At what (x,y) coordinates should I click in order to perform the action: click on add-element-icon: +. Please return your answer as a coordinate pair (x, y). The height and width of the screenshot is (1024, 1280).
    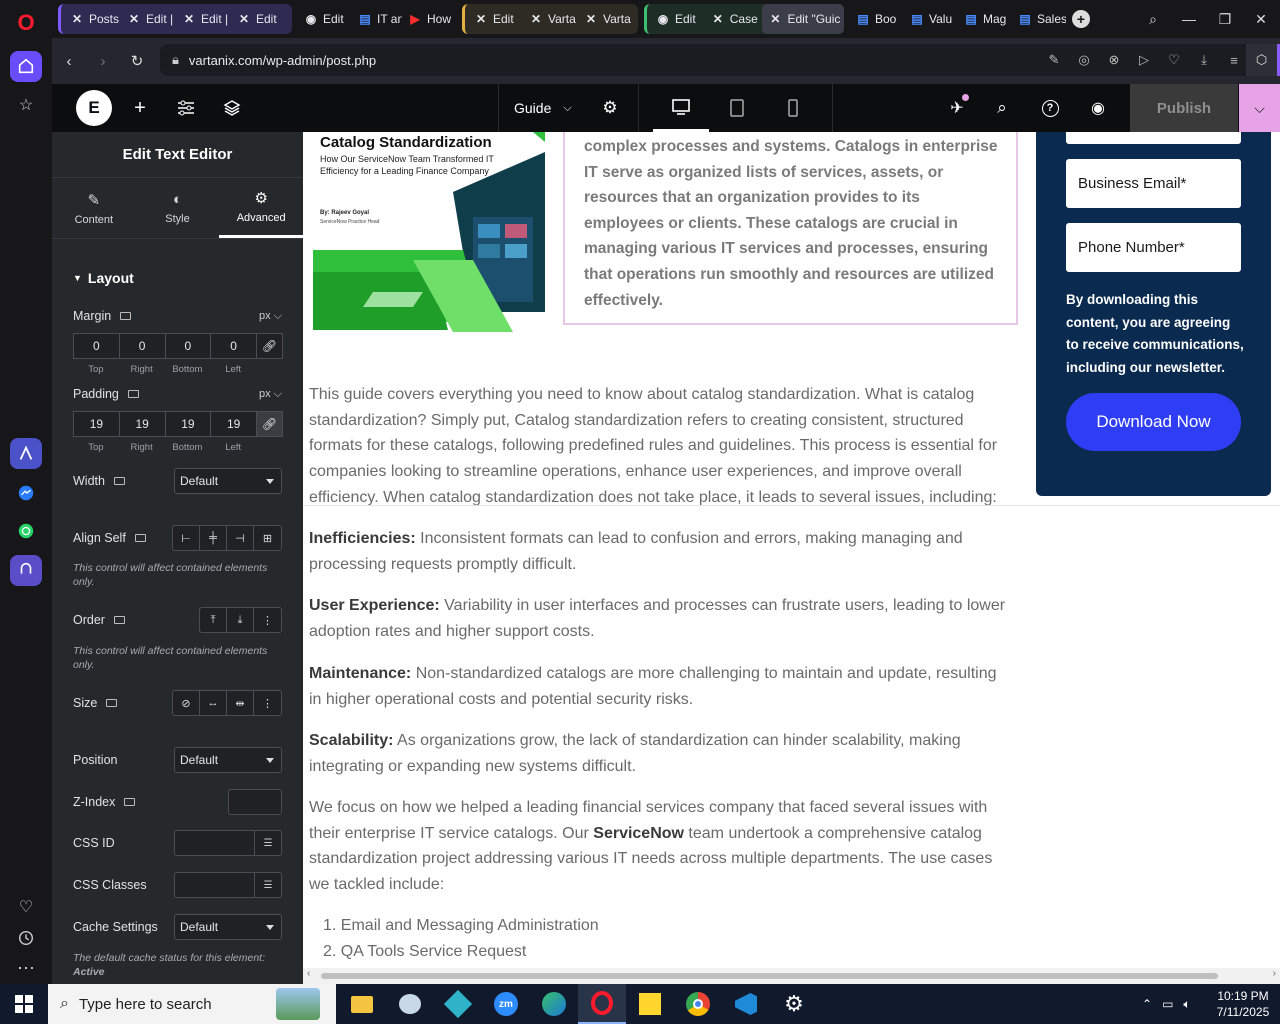
    Looking at the image, I should click on (140, 108).